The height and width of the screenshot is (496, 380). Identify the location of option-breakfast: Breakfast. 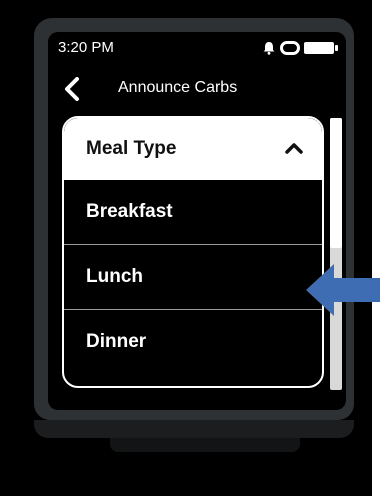
(193, 212).